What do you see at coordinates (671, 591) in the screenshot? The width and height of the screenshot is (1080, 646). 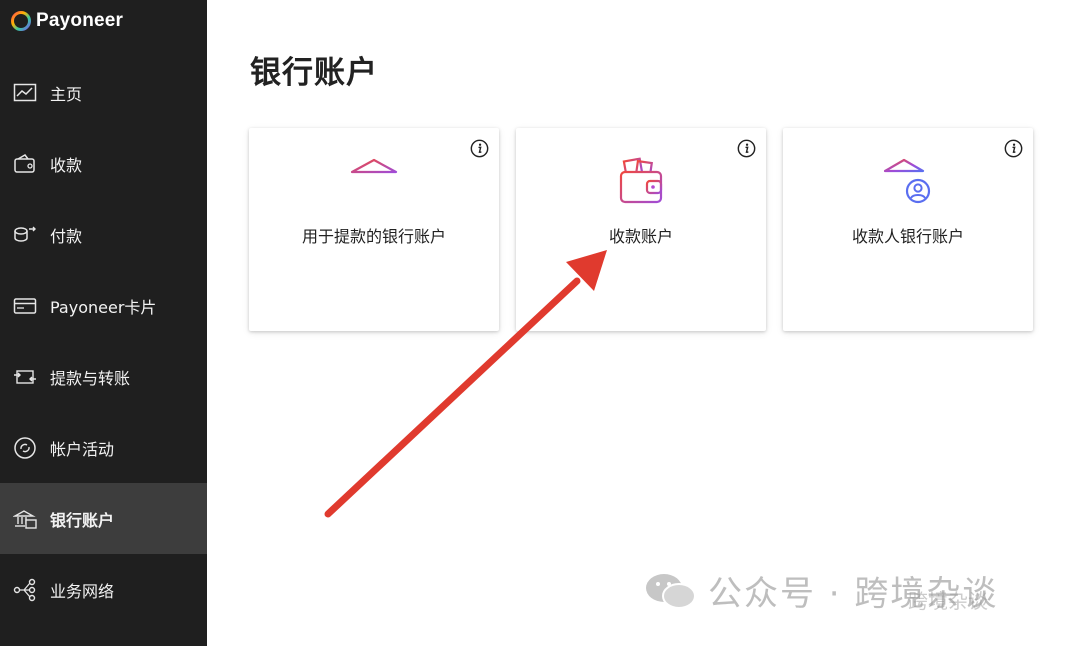 I see `wechat-icon` at bounding box center [671, 591].